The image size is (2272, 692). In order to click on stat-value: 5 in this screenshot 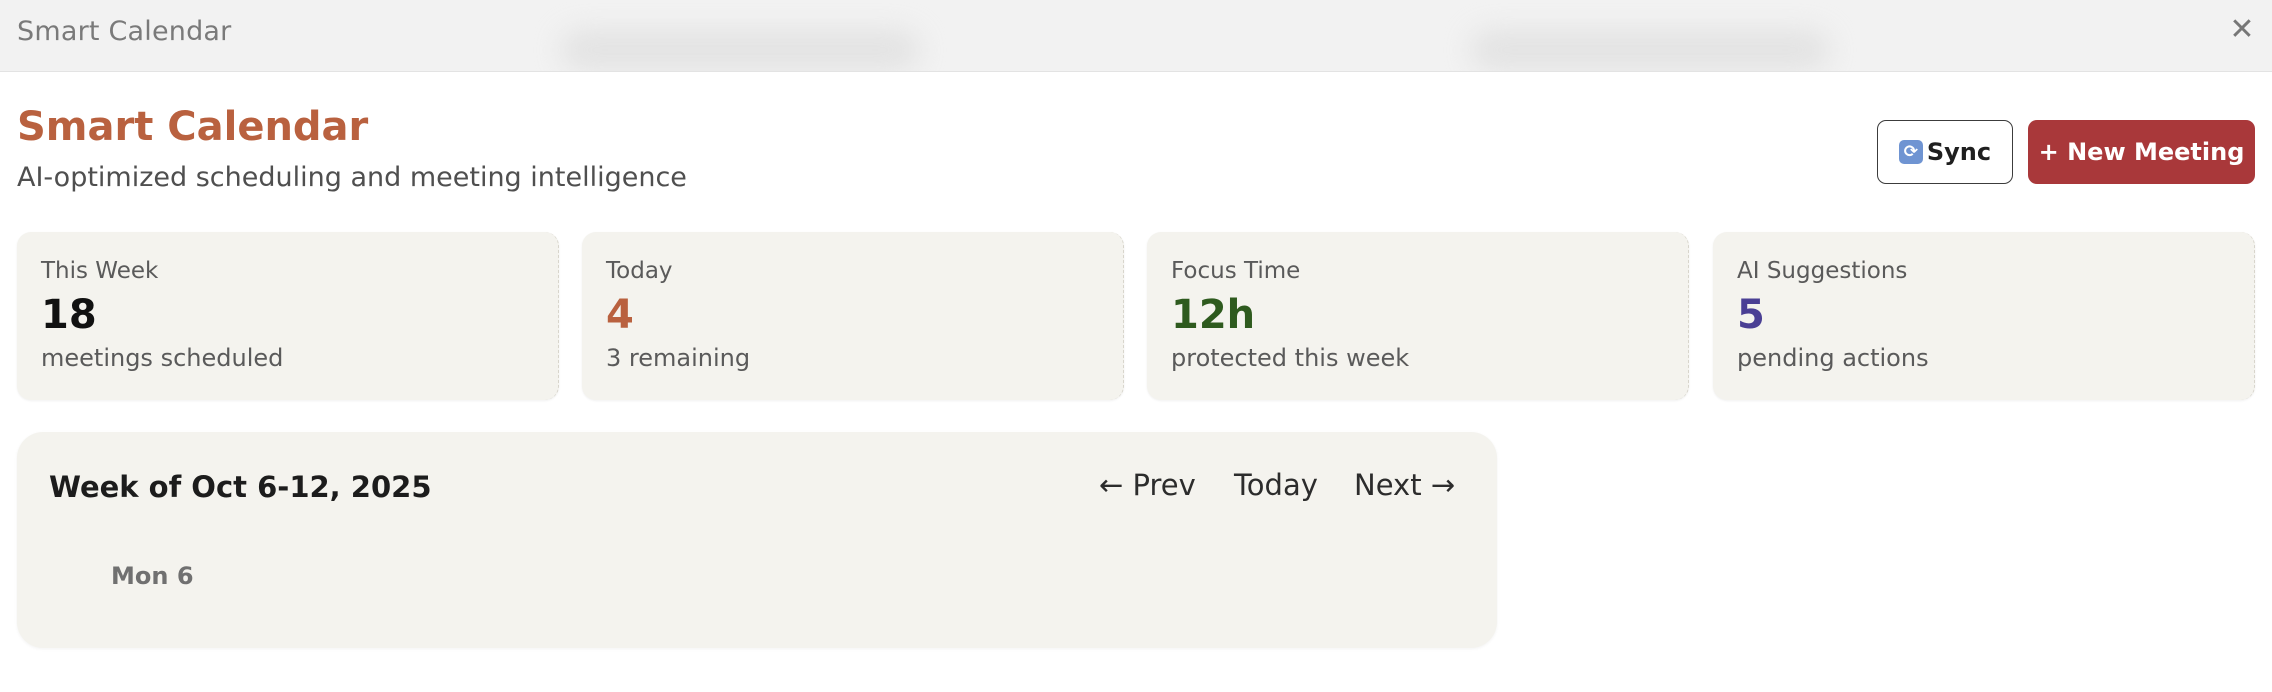, I will do `click(1751, 315)`.